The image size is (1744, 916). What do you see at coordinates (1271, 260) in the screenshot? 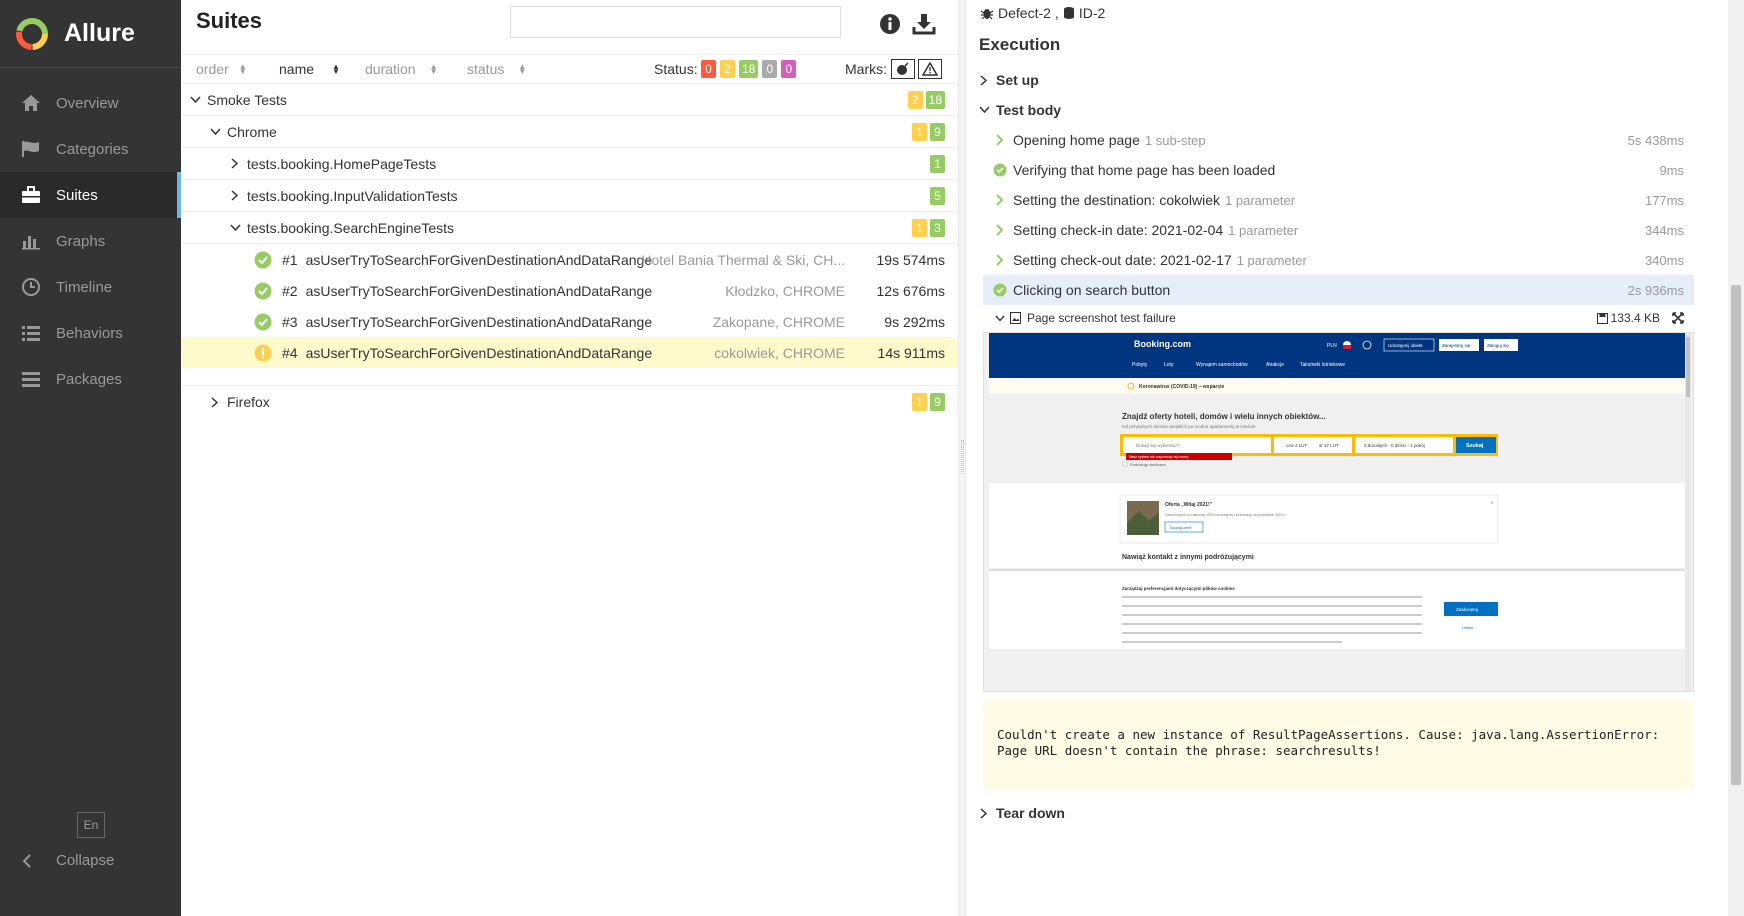
I see `step-meta: 1 parameter` at bounding box center [1271, 260].